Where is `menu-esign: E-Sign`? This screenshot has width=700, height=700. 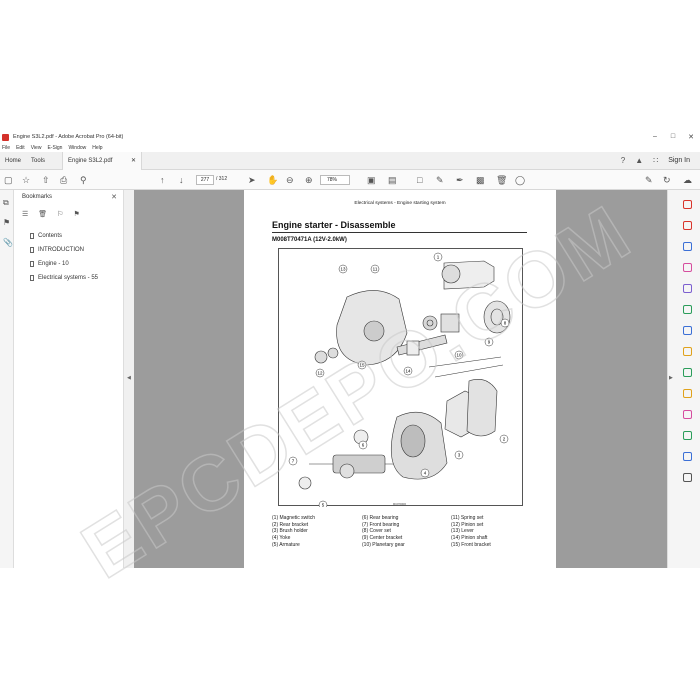 menu-esign: E-Sign is located at coordinates (54, 148).